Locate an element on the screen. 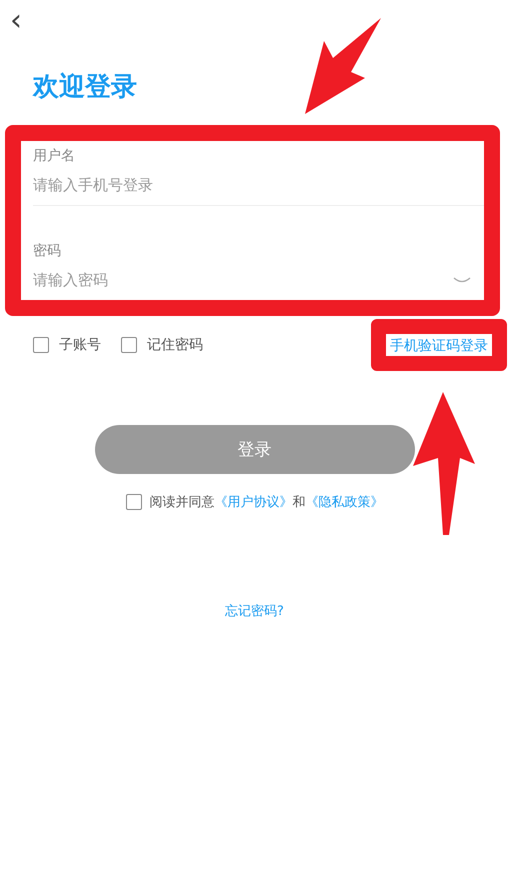  agreement-text: 和 is located at coordinates (299, 502).